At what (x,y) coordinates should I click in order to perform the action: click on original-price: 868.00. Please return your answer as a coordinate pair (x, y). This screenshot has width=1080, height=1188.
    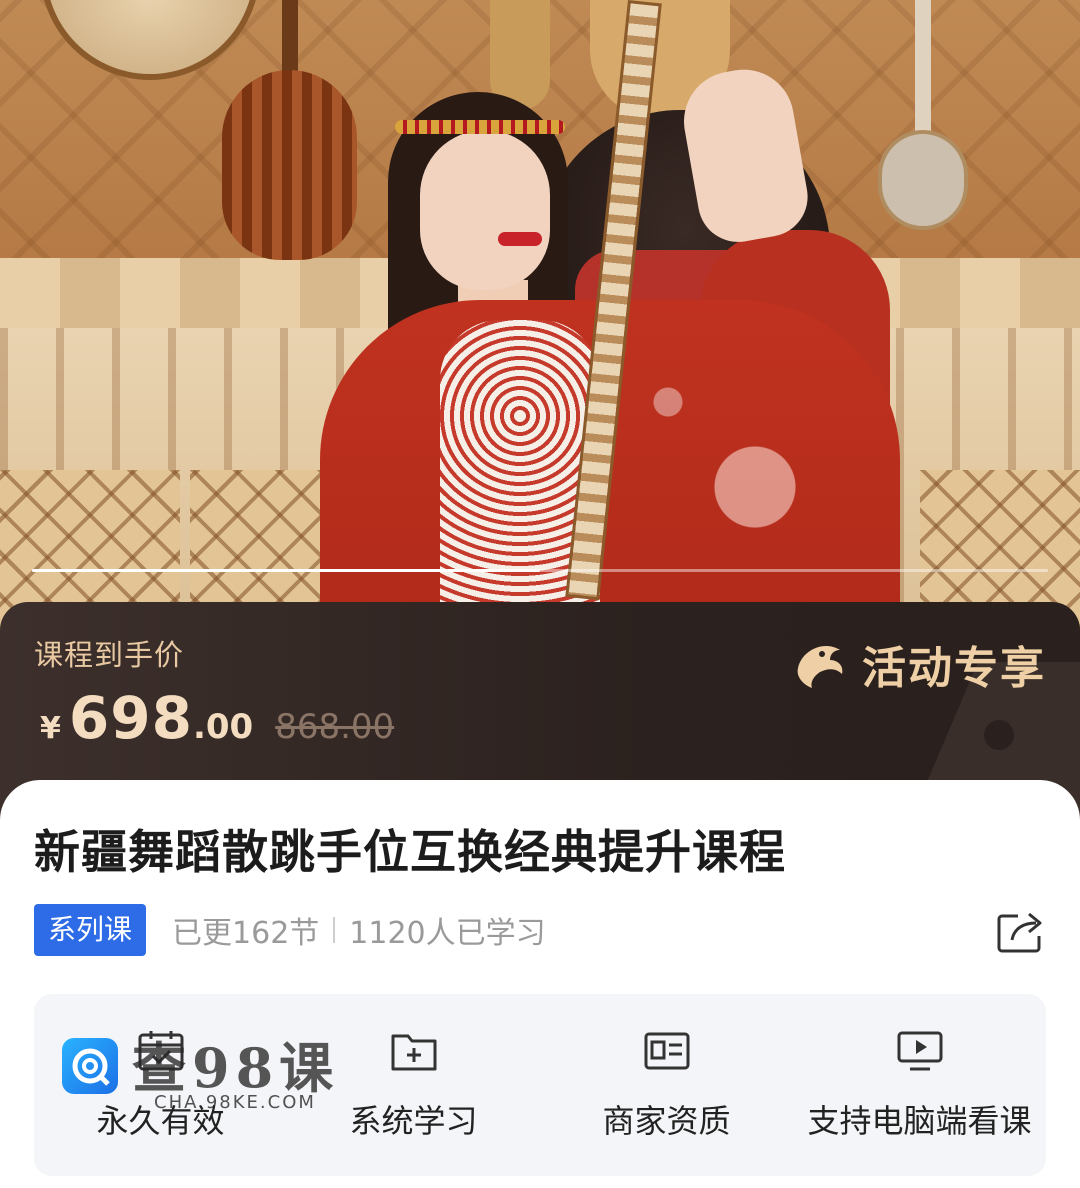
    Looking at the image, I should click on (335, 727).